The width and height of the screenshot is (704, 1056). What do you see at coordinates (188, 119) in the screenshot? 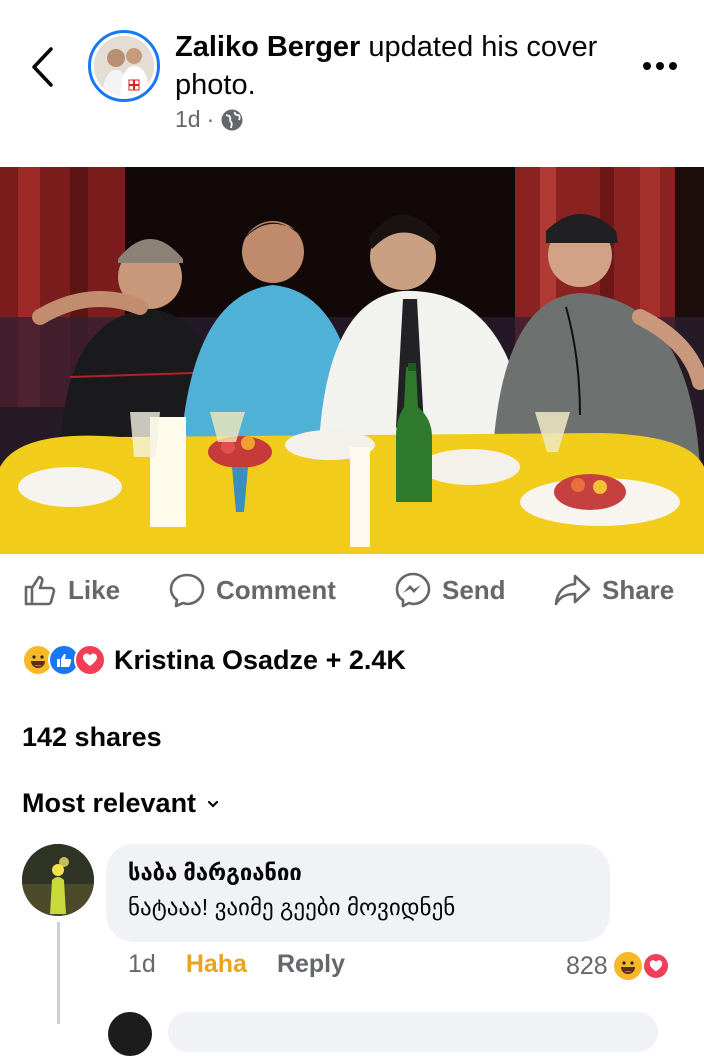
I see `post-time: 1d` at bounding box center [188, 119].